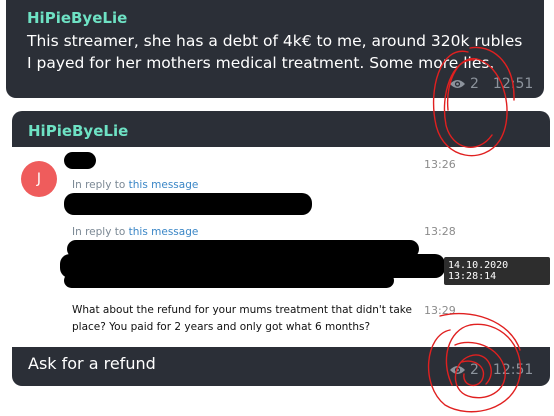 The height and width of the screenshot is (416, 554). Describe the element at coordinates (440, 310) in the screenshot. I see `message-time: 13:29` at that location.